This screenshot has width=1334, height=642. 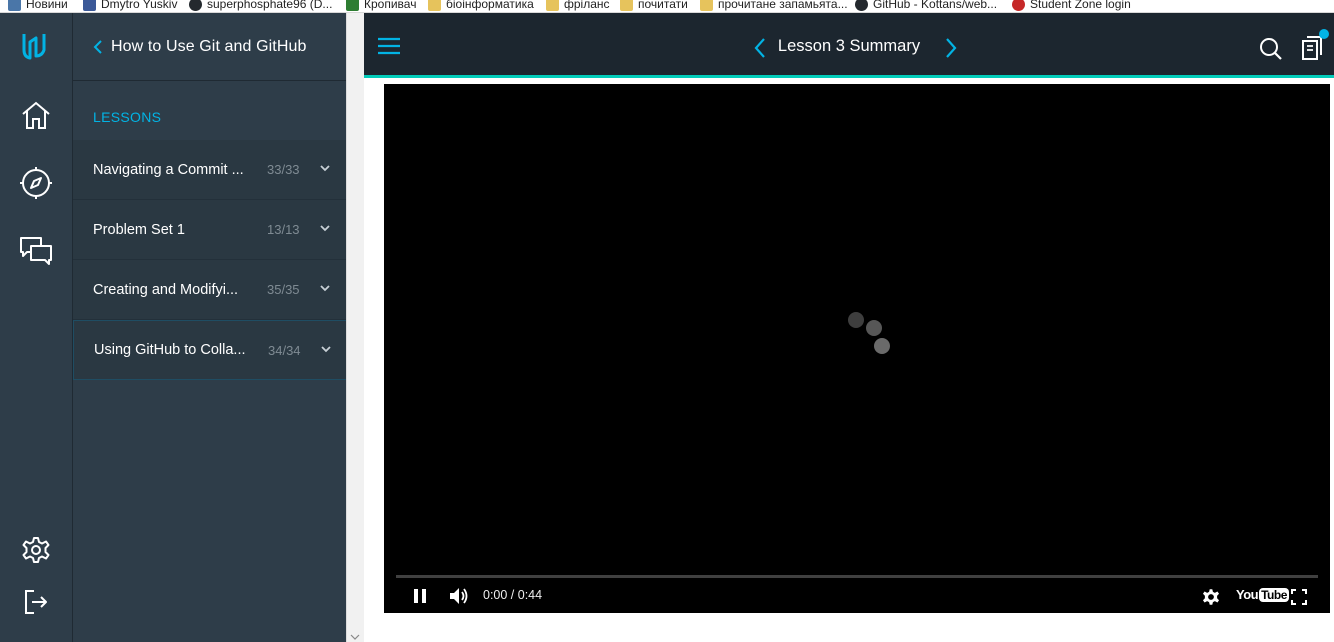 I want to click on bookmark-item: біоінформатика, so click(x=481, y=6).